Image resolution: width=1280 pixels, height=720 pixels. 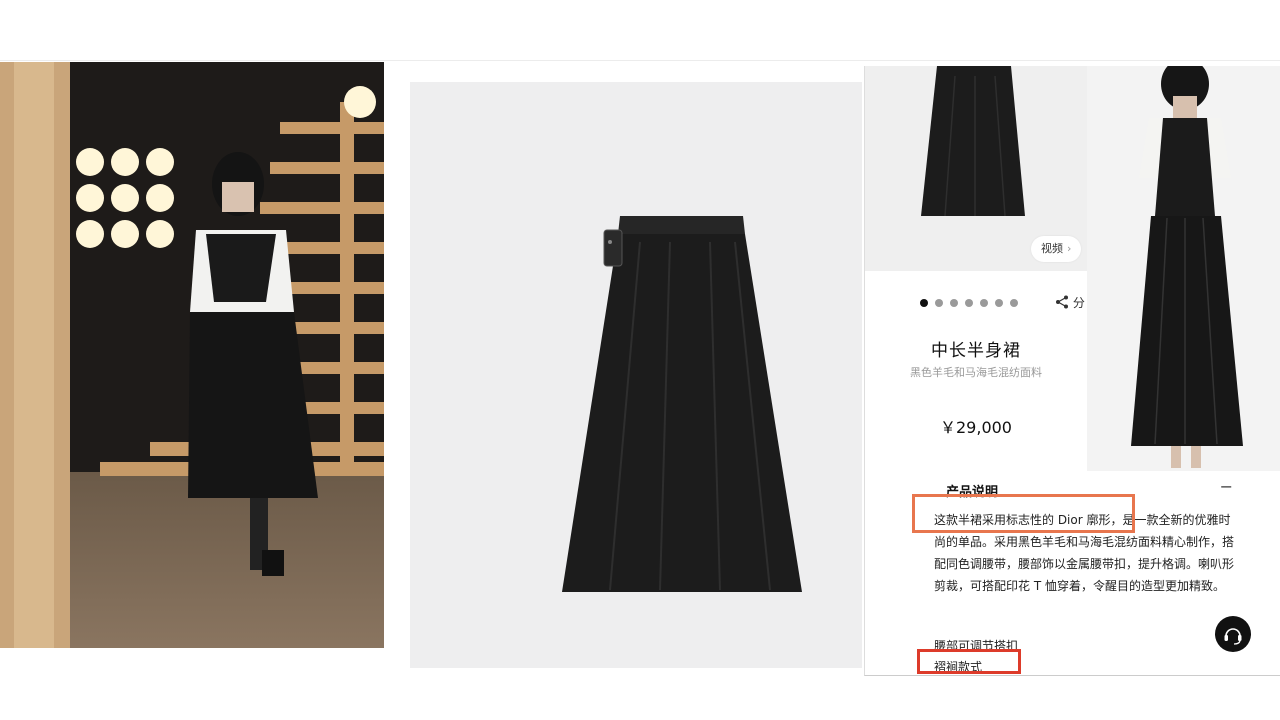 What do you see at coordinates (976, 427) in the screenshot?
I see `product-price: ￥29,000` at bounding box center [976, 427].